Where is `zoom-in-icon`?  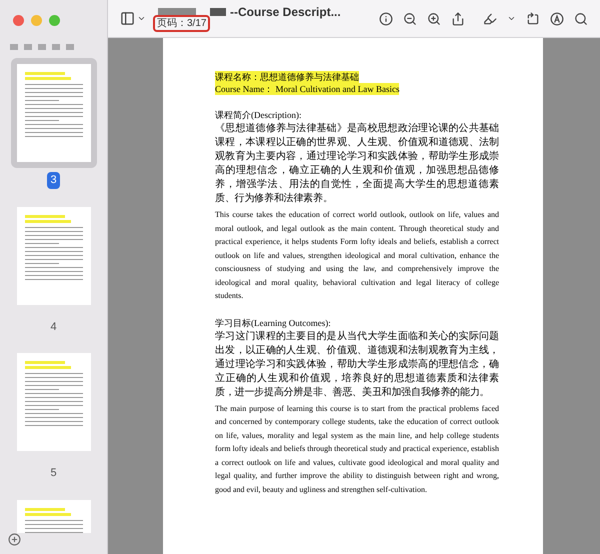
zoom-in-icon is located at coordinates (434, 19).